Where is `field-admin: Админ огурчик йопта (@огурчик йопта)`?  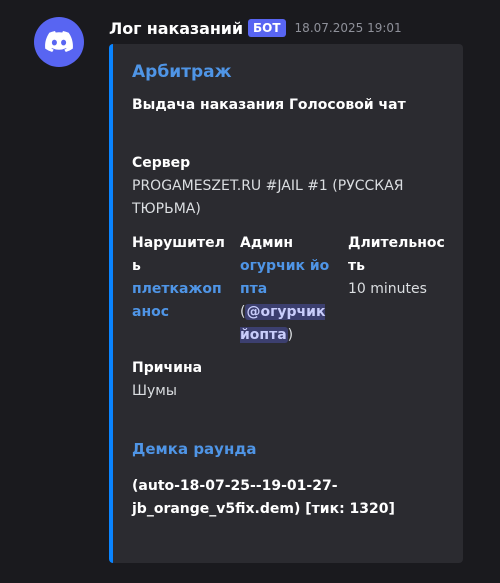
field-admin: Админ огурчик йопта (@огурчик йопта) is located at coordinates (294, 289).